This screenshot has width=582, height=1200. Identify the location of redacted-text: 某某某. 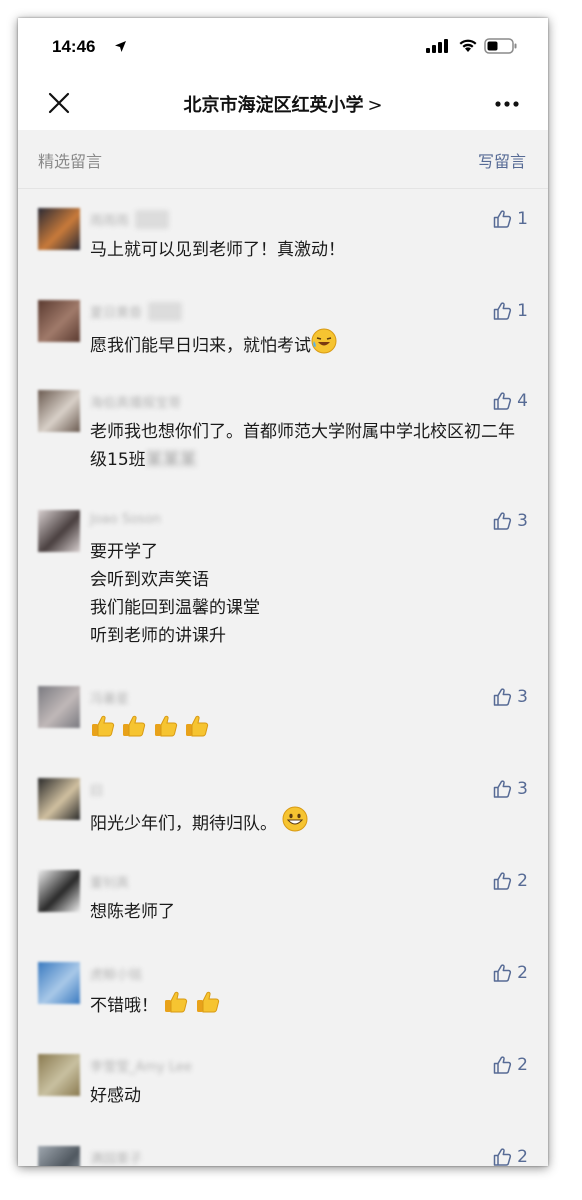
(171, 460).